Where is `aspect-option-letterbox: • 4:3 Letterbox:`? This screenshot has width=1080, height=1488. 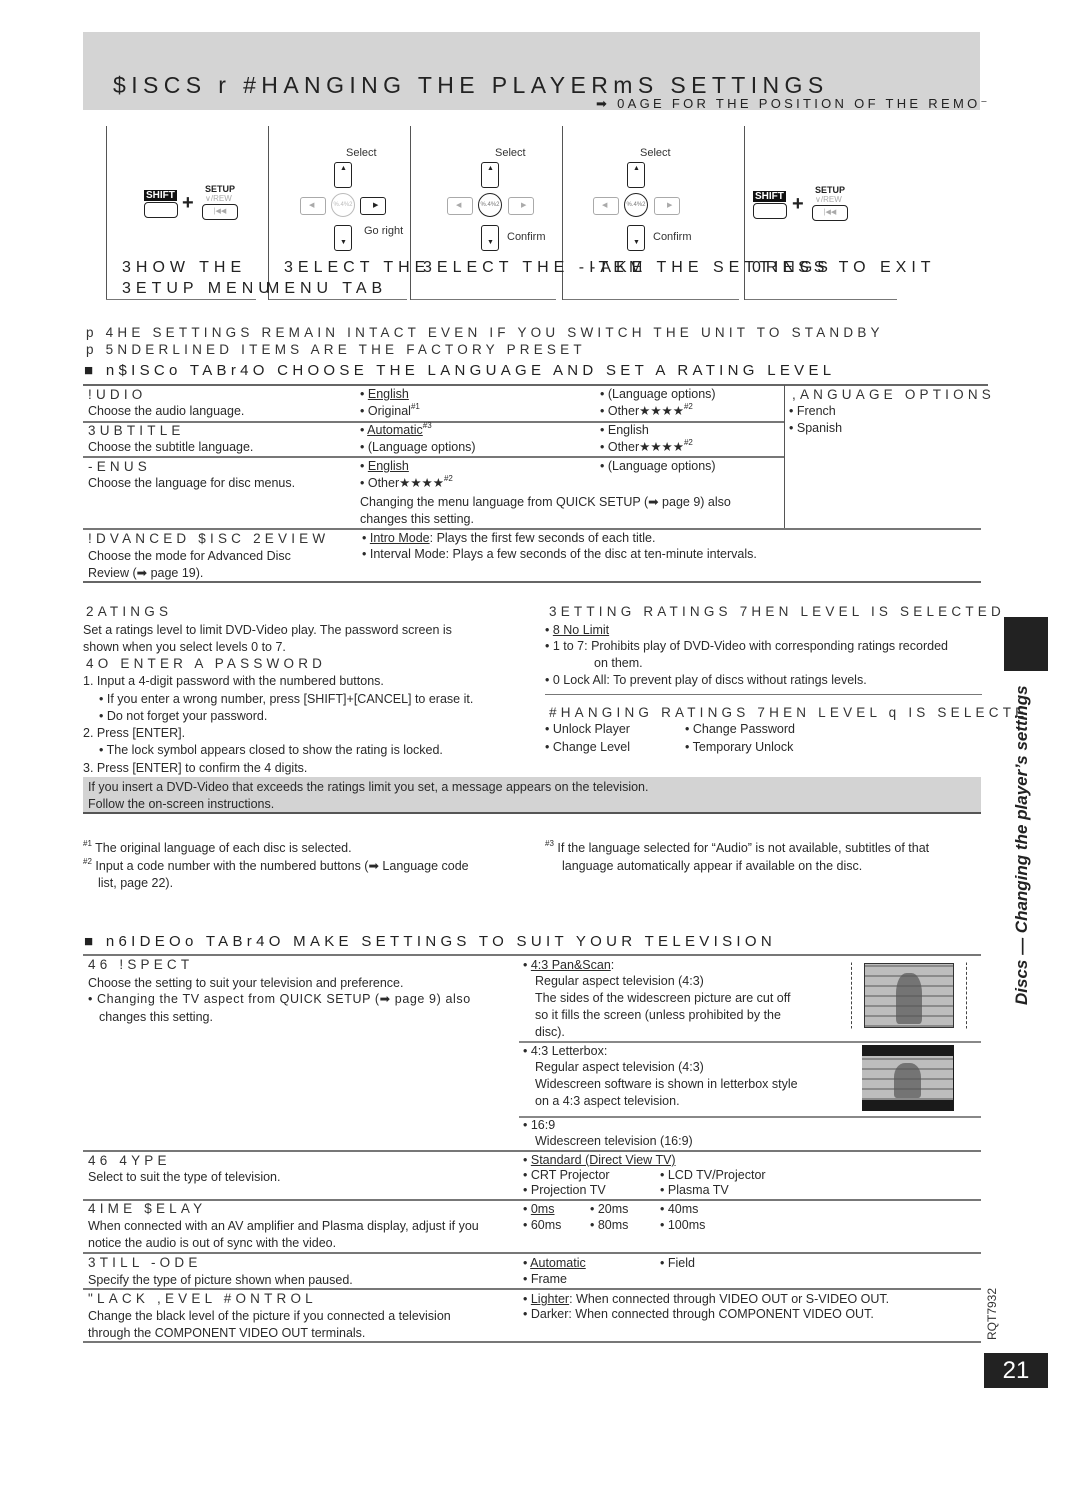
aspect-option-letterbox: • 4:3 Letterbox: is located at coordinates (565, 1051).